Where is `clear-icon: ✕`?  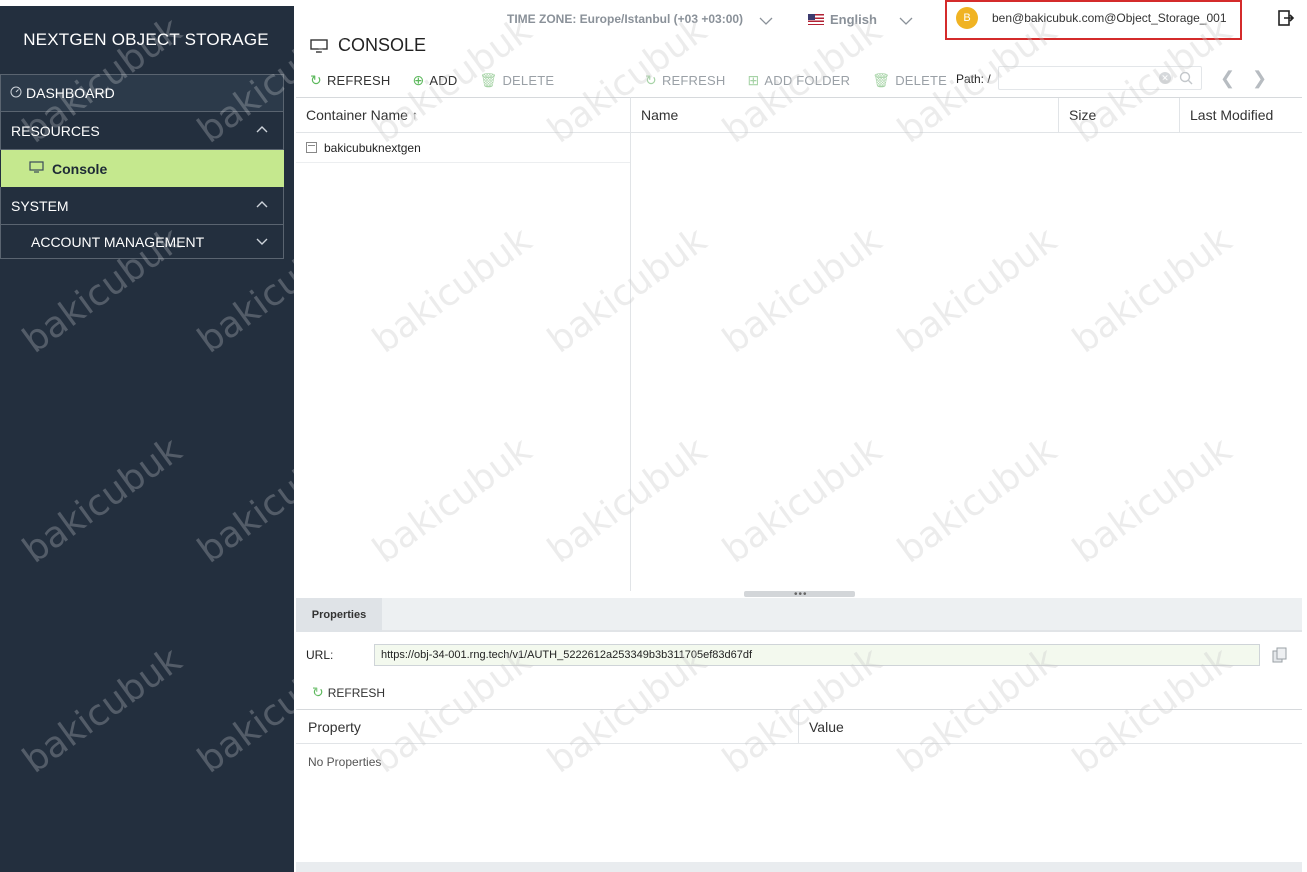
clear-icon: ✕ is located at coordinates (1165, 78).